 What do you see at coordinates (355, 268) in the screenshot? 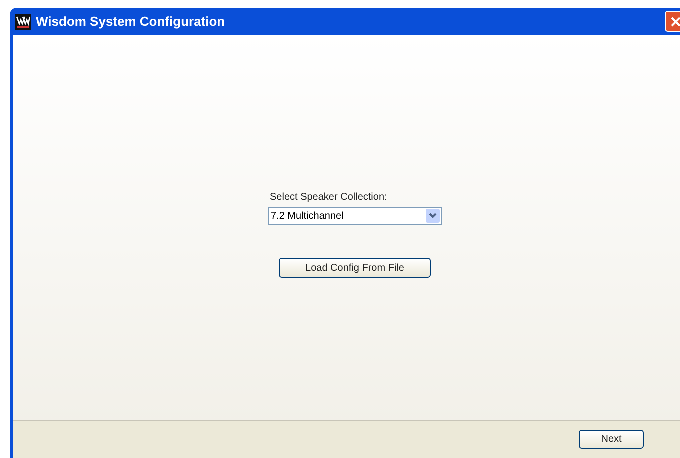
I see `load-config-button: Load Config From File` at bounding box center [355, 268].